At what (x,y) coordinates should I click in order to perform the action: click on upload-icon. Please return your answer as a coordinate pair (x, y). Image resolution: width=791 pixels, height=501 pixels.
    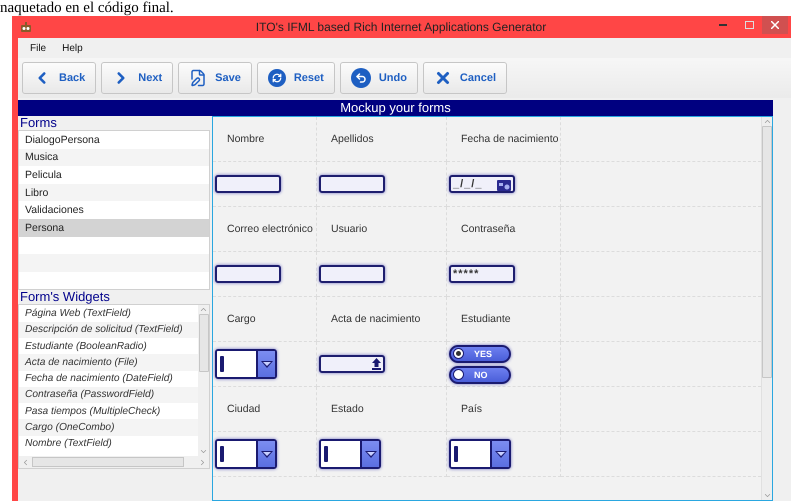
    Looking at the image, I should click on (376, 364).